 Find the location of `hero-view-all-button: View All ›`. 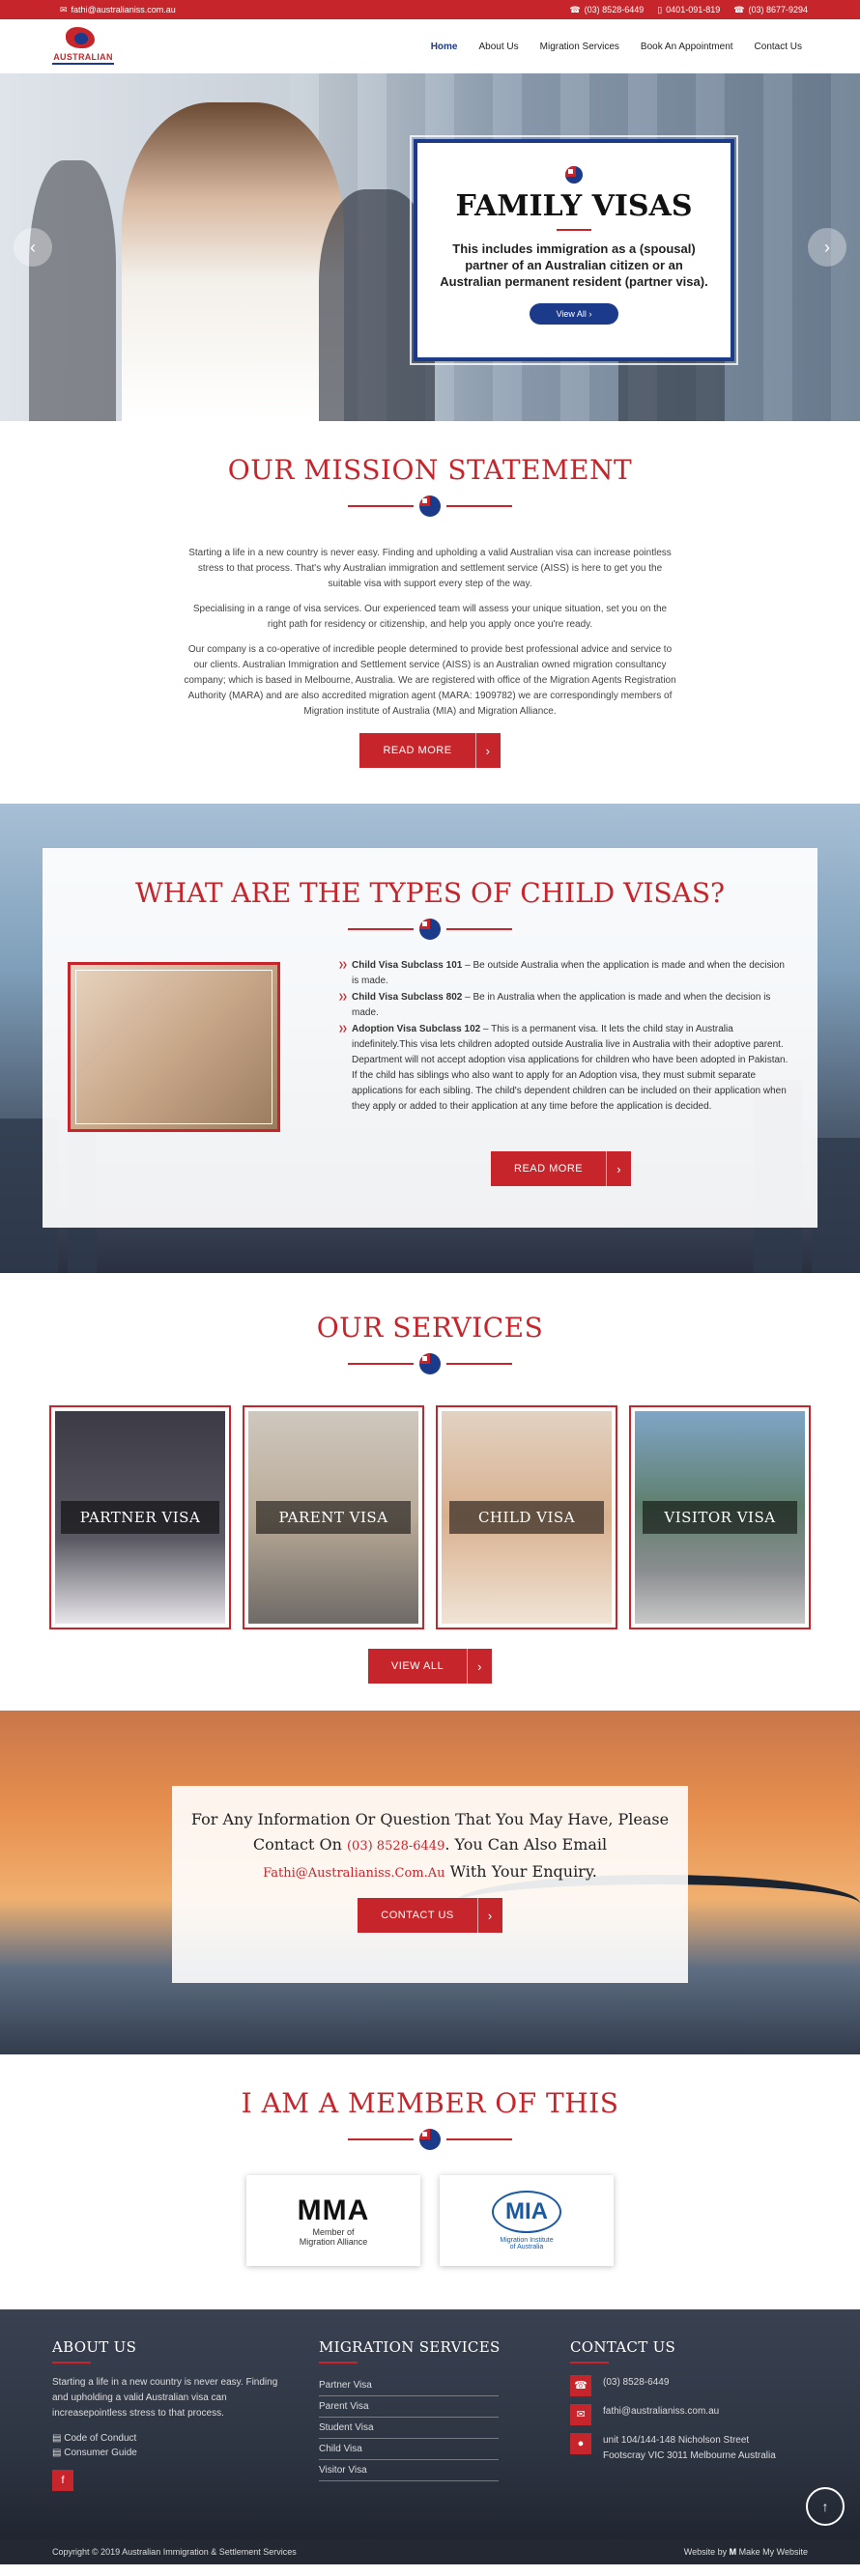

hero-view-all-button: View All › is located at coordinates (574, 314).